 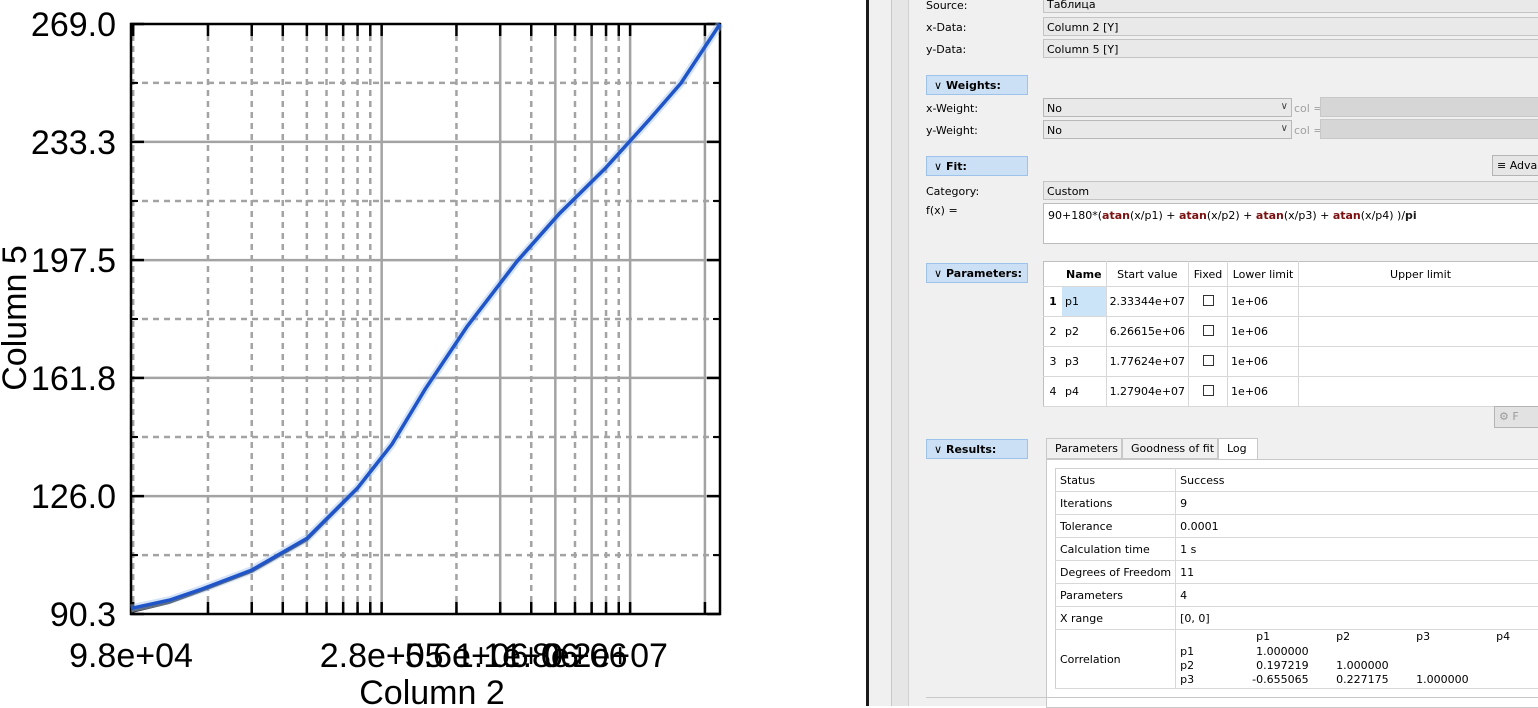 I want to click on recalculate-button-label: F, so click(x=1515, y=416).